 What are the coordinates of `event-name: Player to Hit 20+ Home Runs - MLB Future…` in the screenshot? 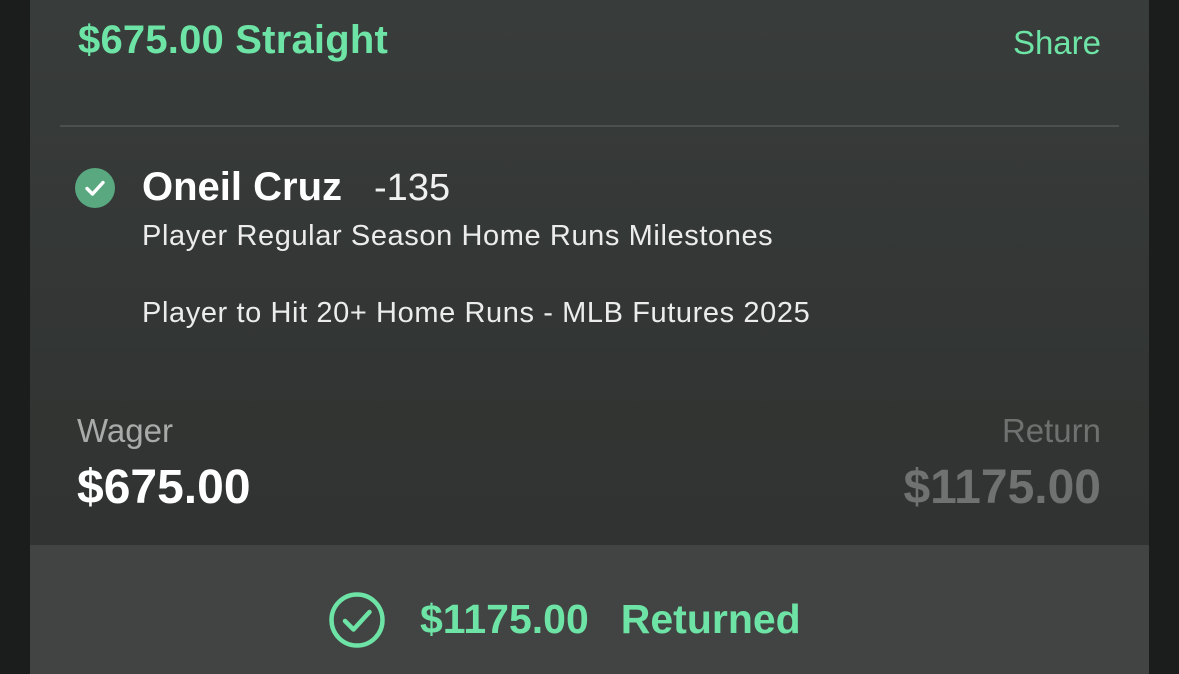 It's located at (476, 313).